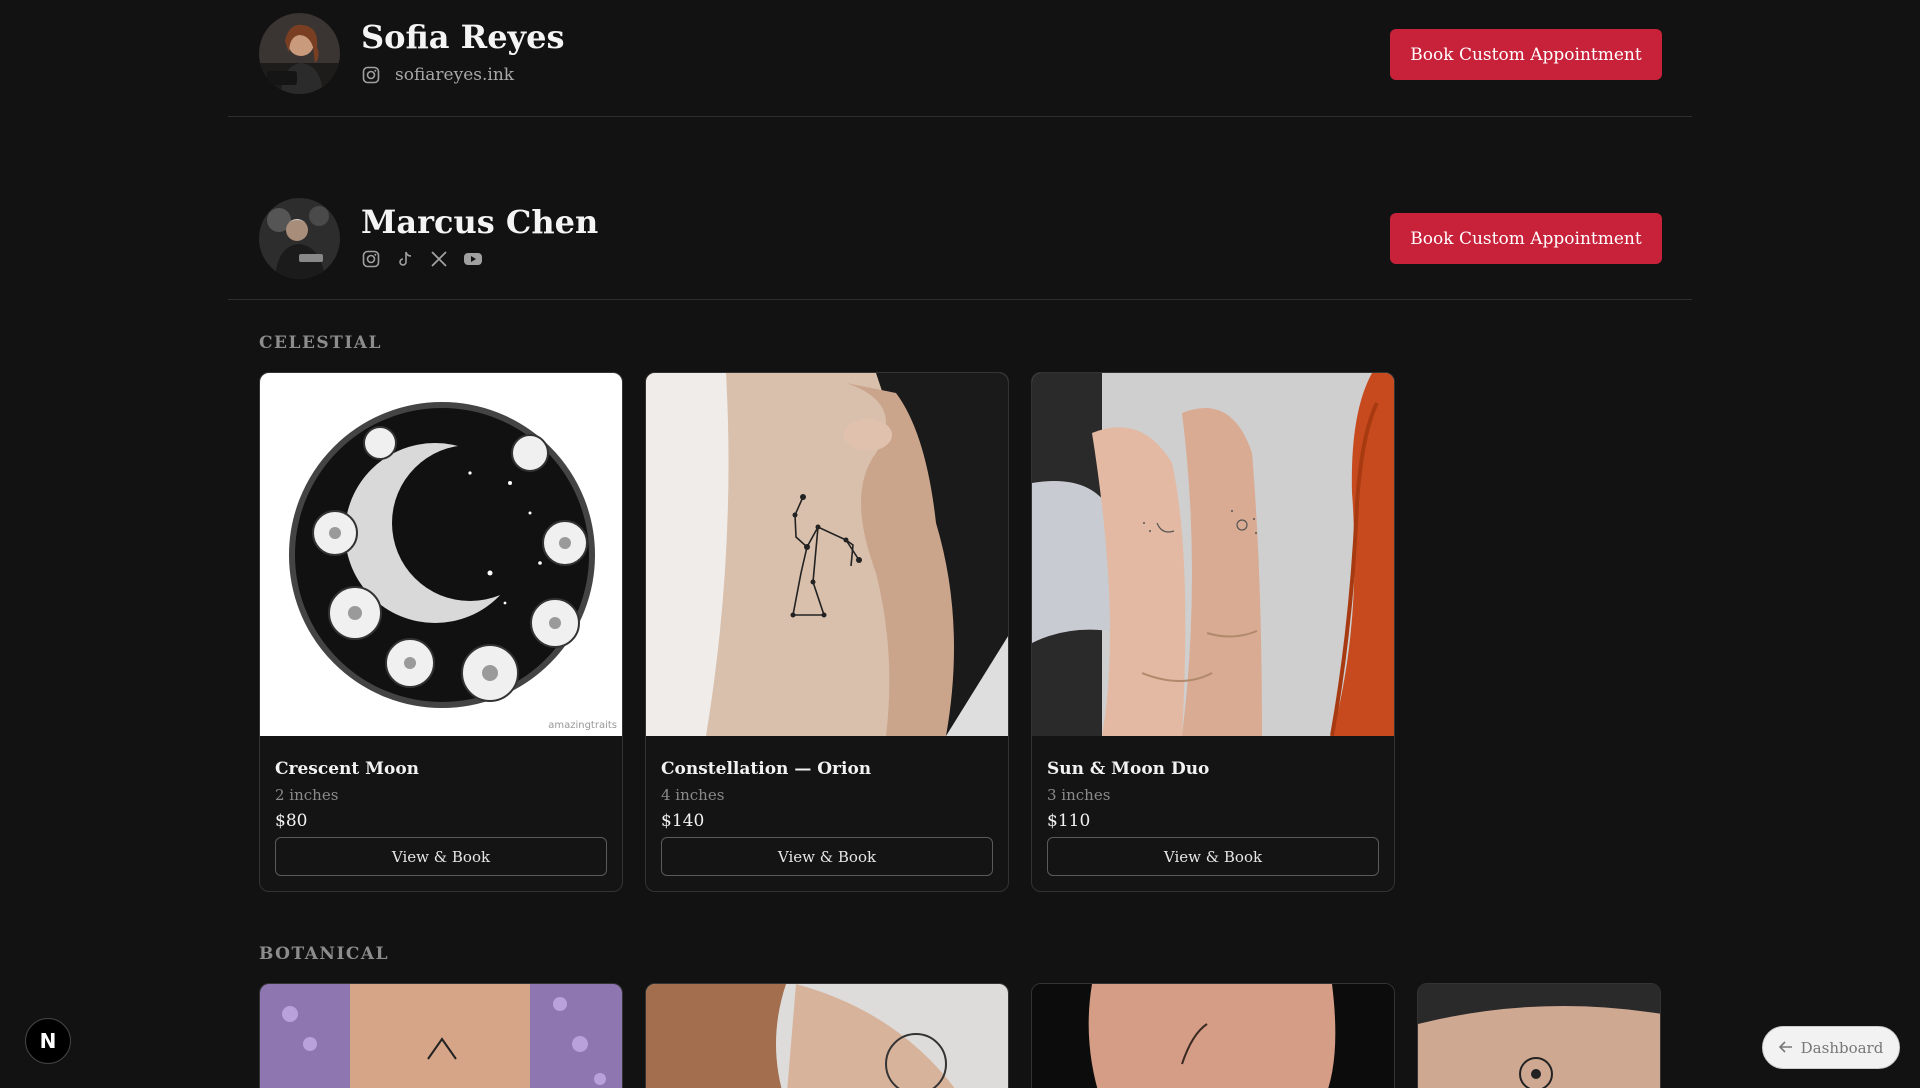 The width and height of the screenshot is (1920, 1088). I want to click on design-size: 3 inches, so click(1079, 795).